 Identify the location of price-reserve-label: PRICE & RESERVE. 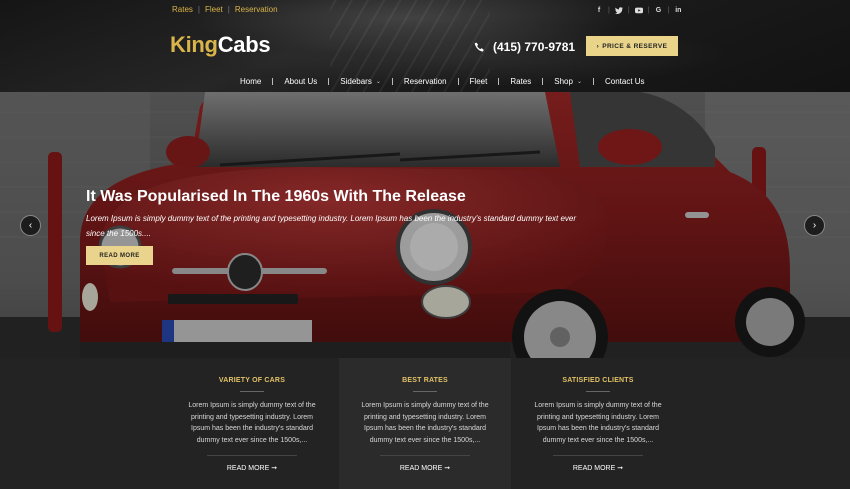
(635, 46).